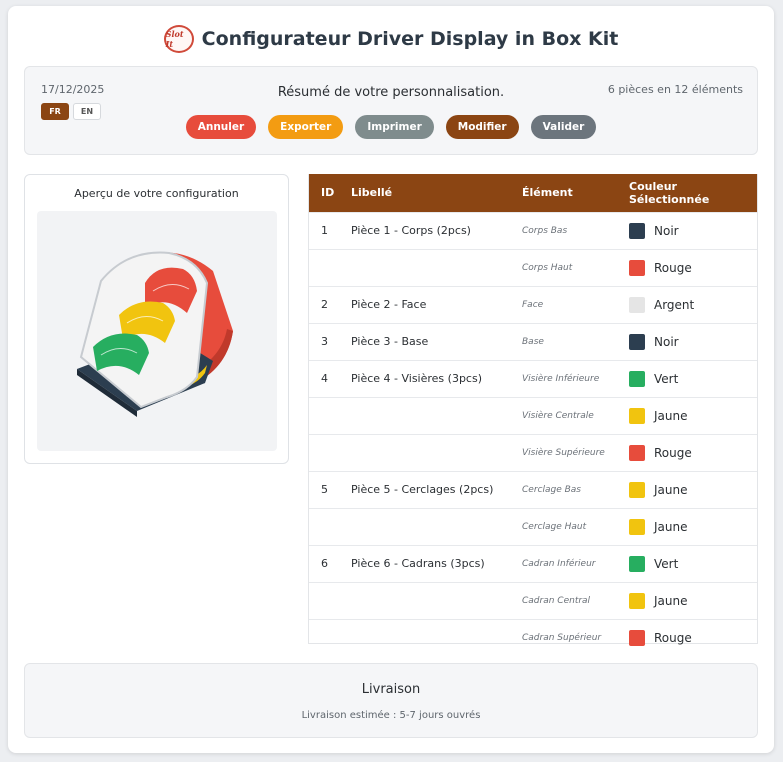 This screenshot has width=783, height=762. What do you see at coordinates (561, 378) in the screenshot?
I see `row-element: Visière Inférieure` at bounding box center [561, 378].